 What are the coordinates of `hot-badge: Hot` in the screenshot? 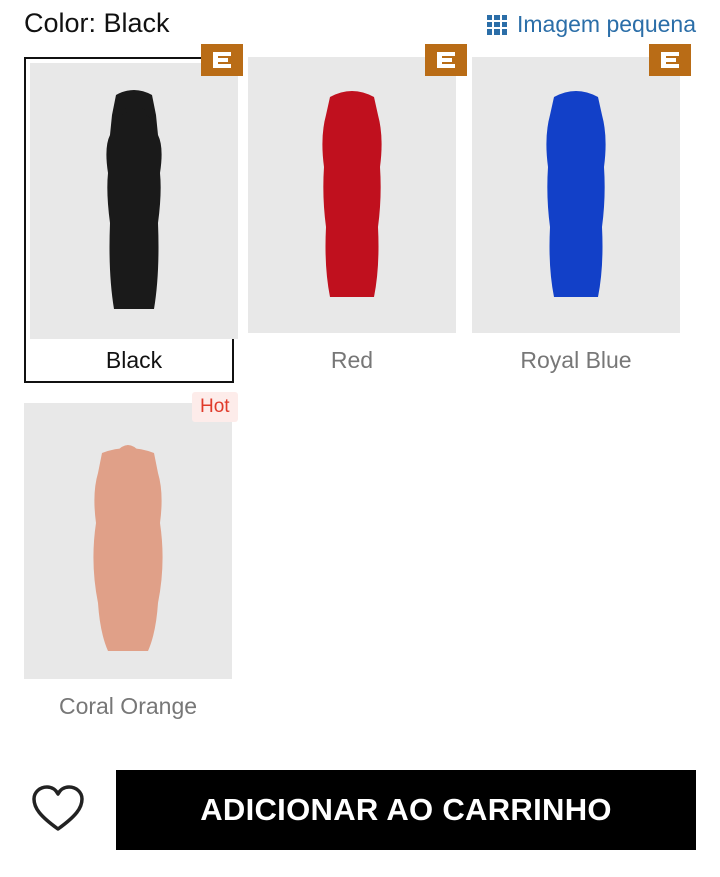 It's located at (215, 407).